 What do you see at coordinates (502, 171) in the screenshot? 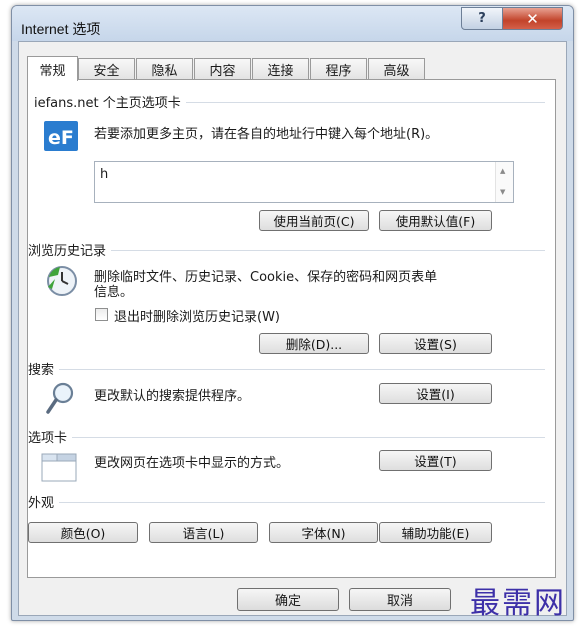
I see `scroll-up-icon: ▲` at bounding box center [502, 171].